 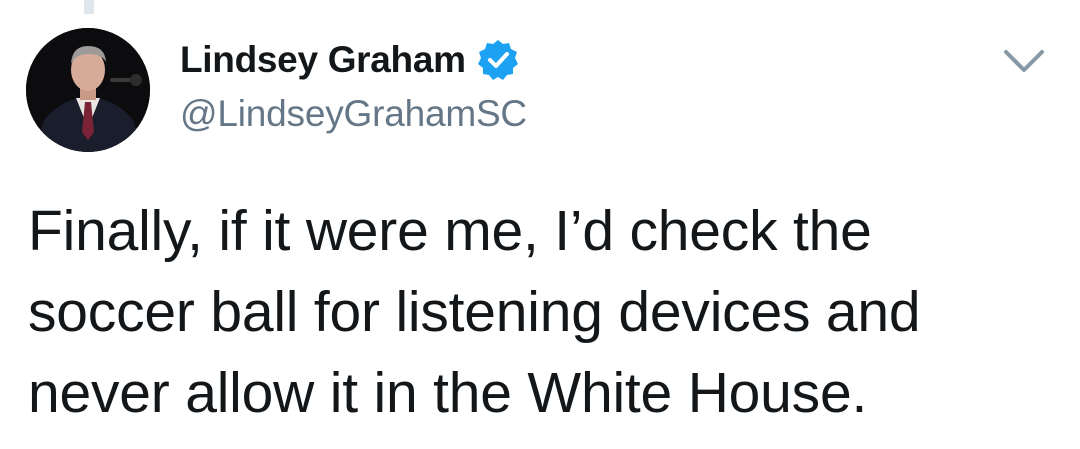 I want to click on author-display-name: Lindsey Graham, so click(x=323, y=60).